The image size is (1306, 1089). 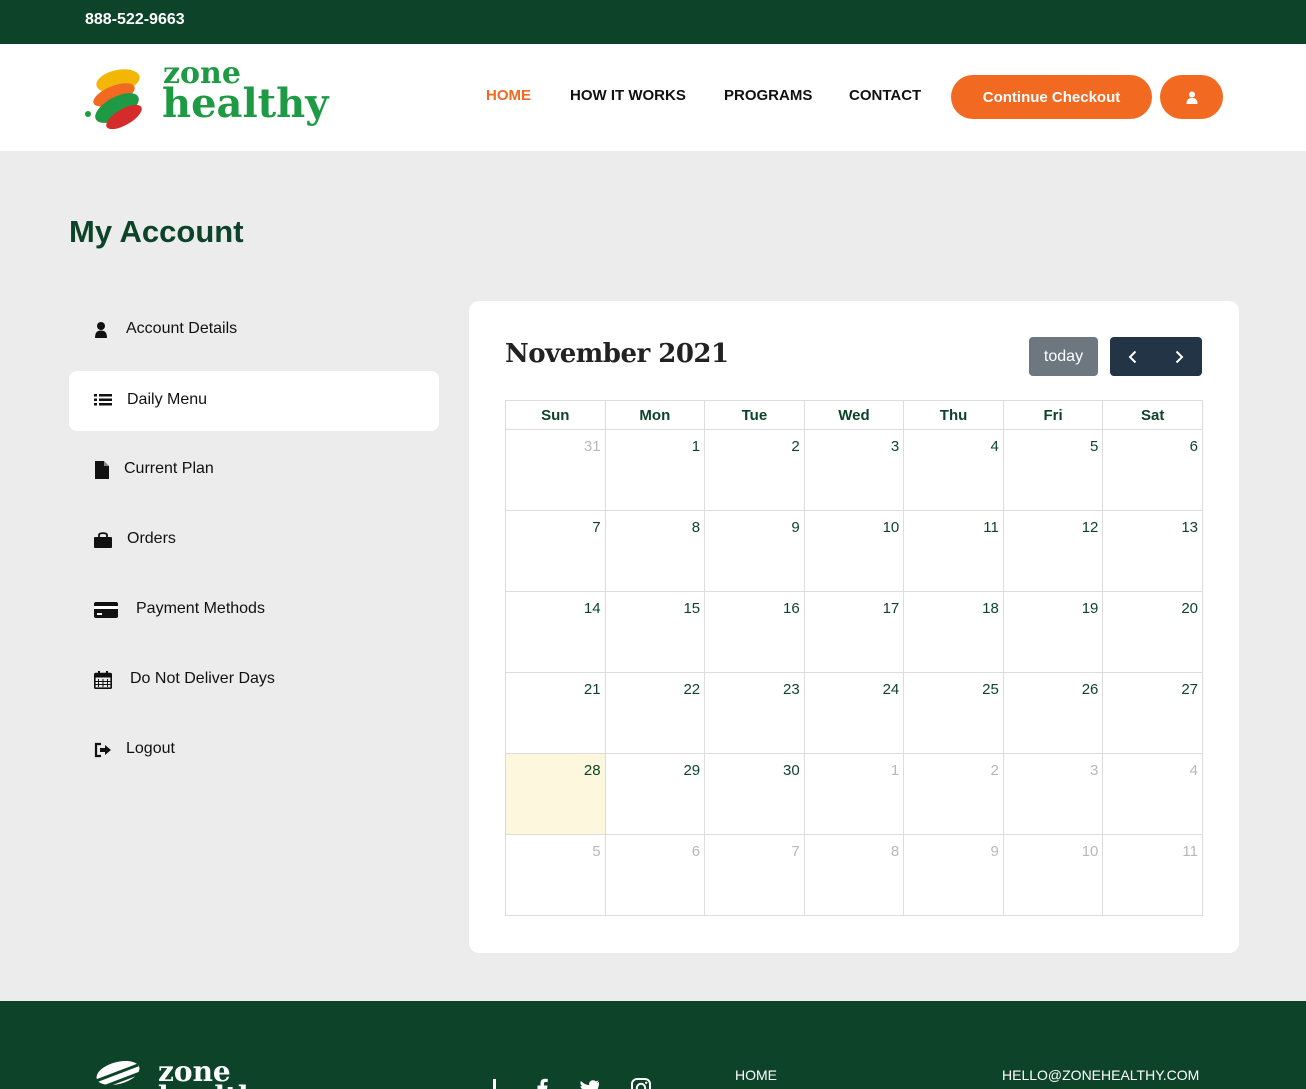 I want to click on calendar-day-cell: 26, so click(x=1053, y=713).